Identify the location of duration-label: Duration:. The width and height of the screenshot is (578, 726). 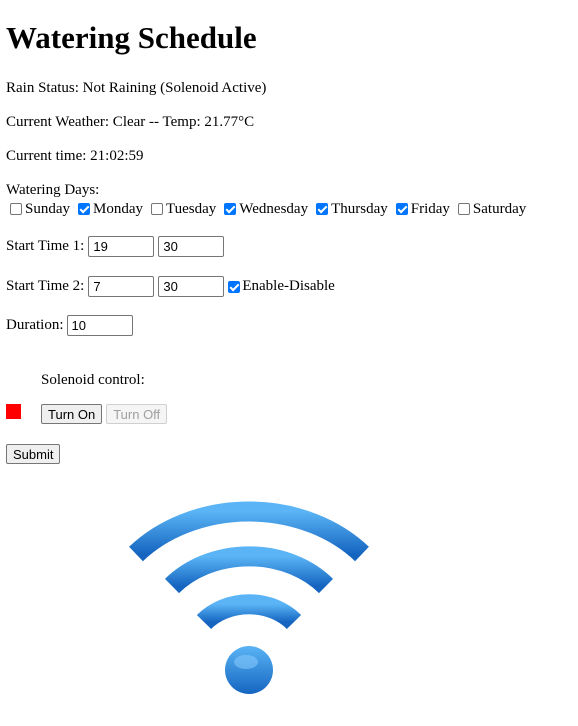
(35, 325).